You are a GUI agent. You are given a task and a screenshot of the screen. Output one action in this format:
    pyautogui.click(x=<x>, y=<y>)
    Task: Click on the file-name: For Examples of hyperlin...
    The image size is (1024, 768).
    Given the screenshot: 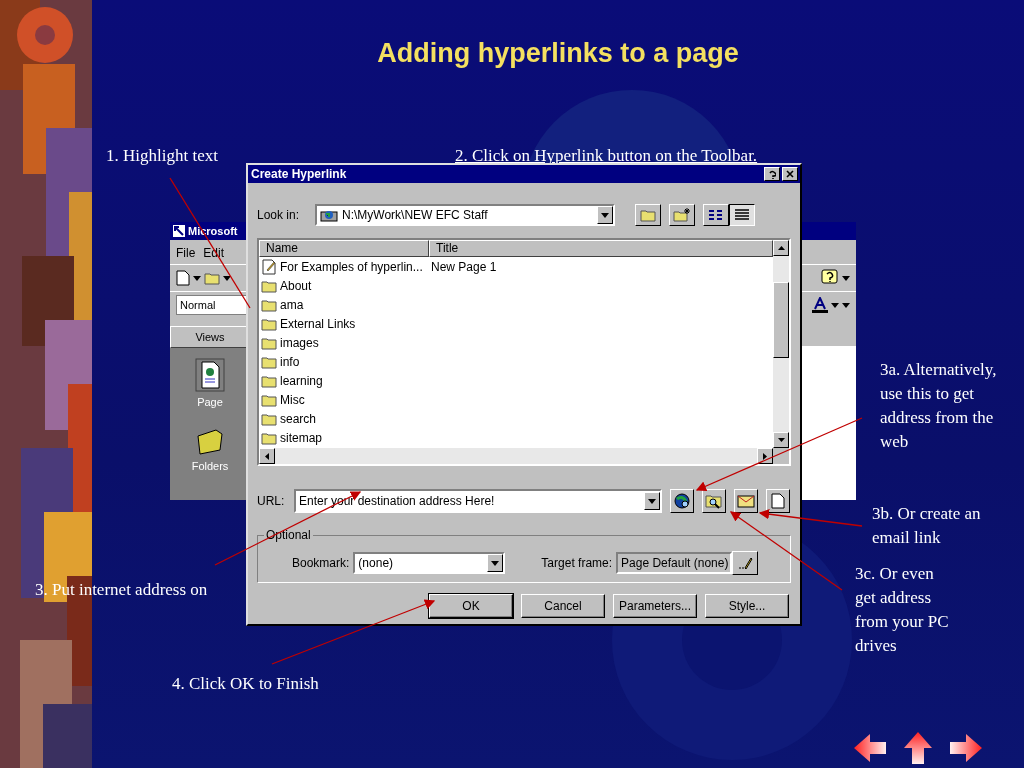 What is the action you would take?
    pyautogui.click(x=351, y=266)
    